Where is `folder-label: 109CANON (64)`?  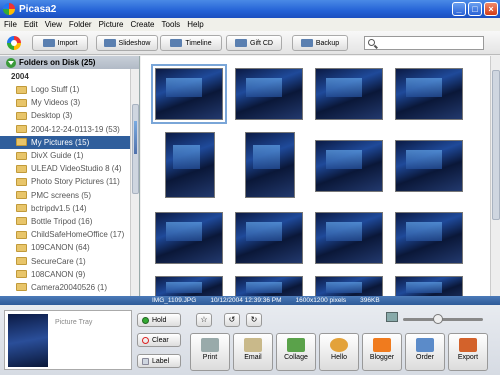 folder-label: 109CANON (64) is located at coordinates (60, 248).